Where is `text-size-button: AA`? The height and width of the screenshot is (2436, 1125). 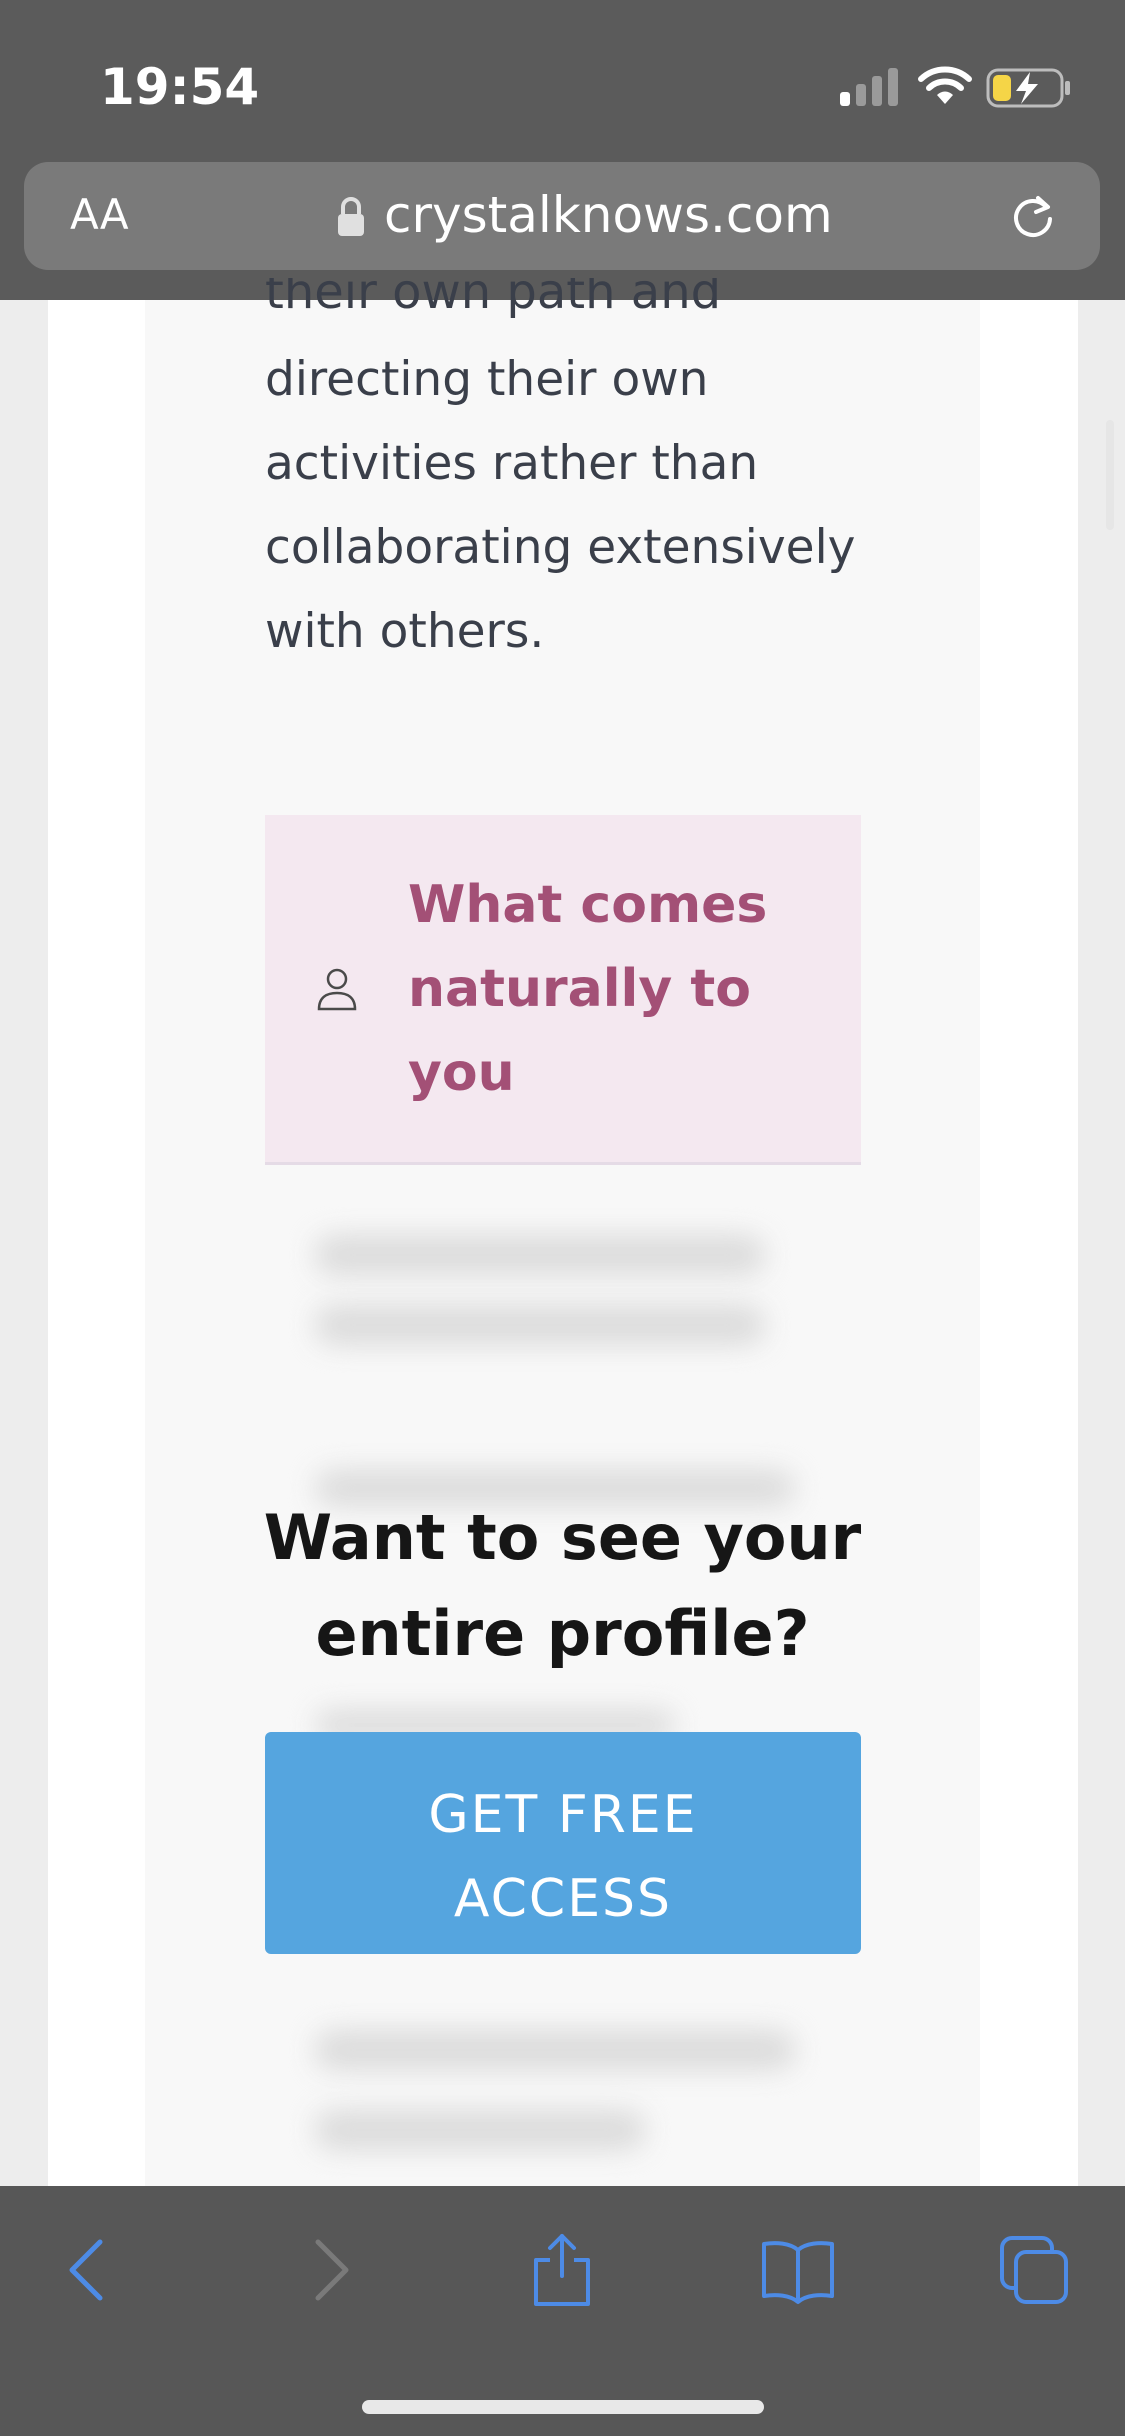 text-size-button: AA is located at coordinates (99, 214).